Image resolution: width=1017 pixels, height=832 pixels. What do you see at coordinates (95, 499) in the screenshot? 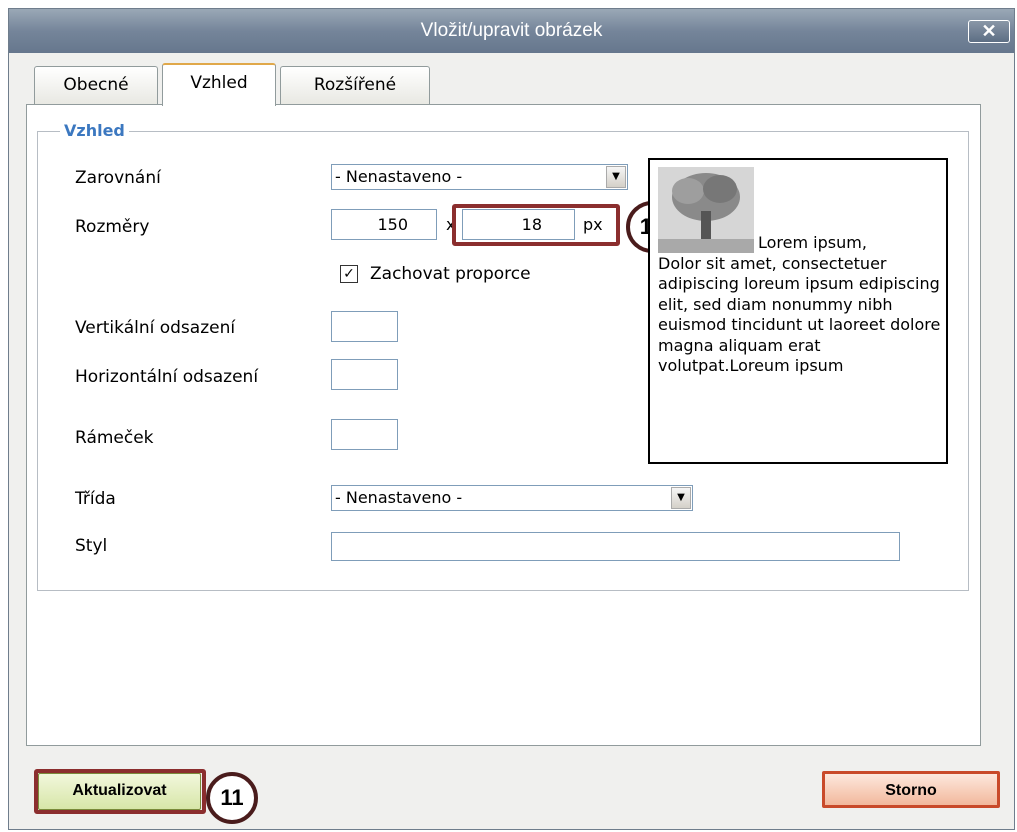
I see `class-label: Třída` at bounding box center [95, 499].